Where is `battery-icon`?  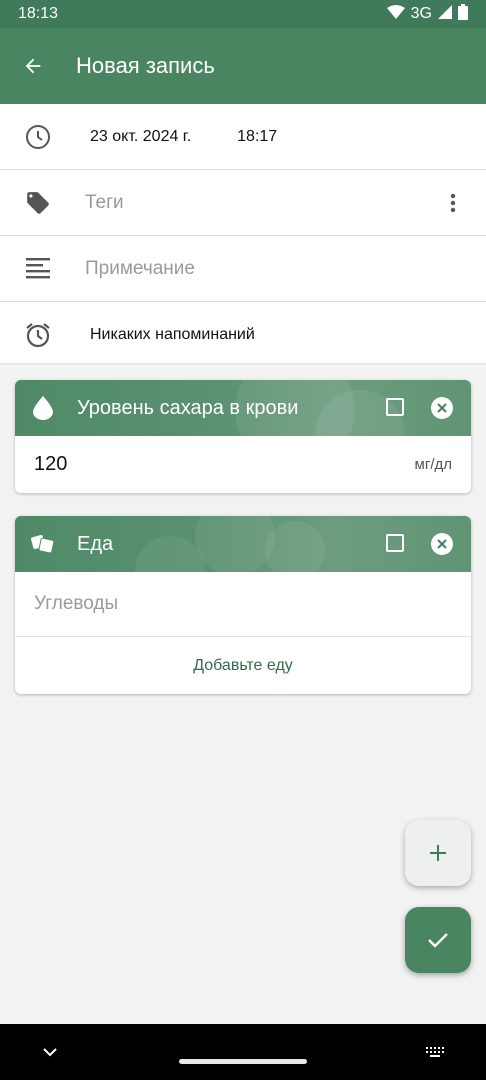 battery-icon is located at coordinates (463, 14).